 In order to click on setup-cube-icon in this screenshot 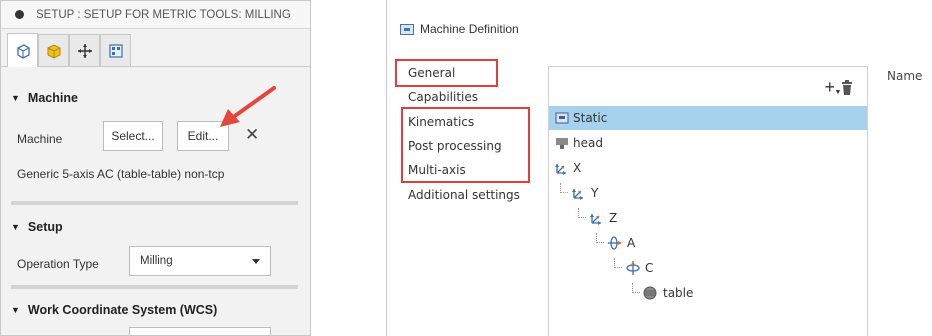, I will do `click(23, 51)`.